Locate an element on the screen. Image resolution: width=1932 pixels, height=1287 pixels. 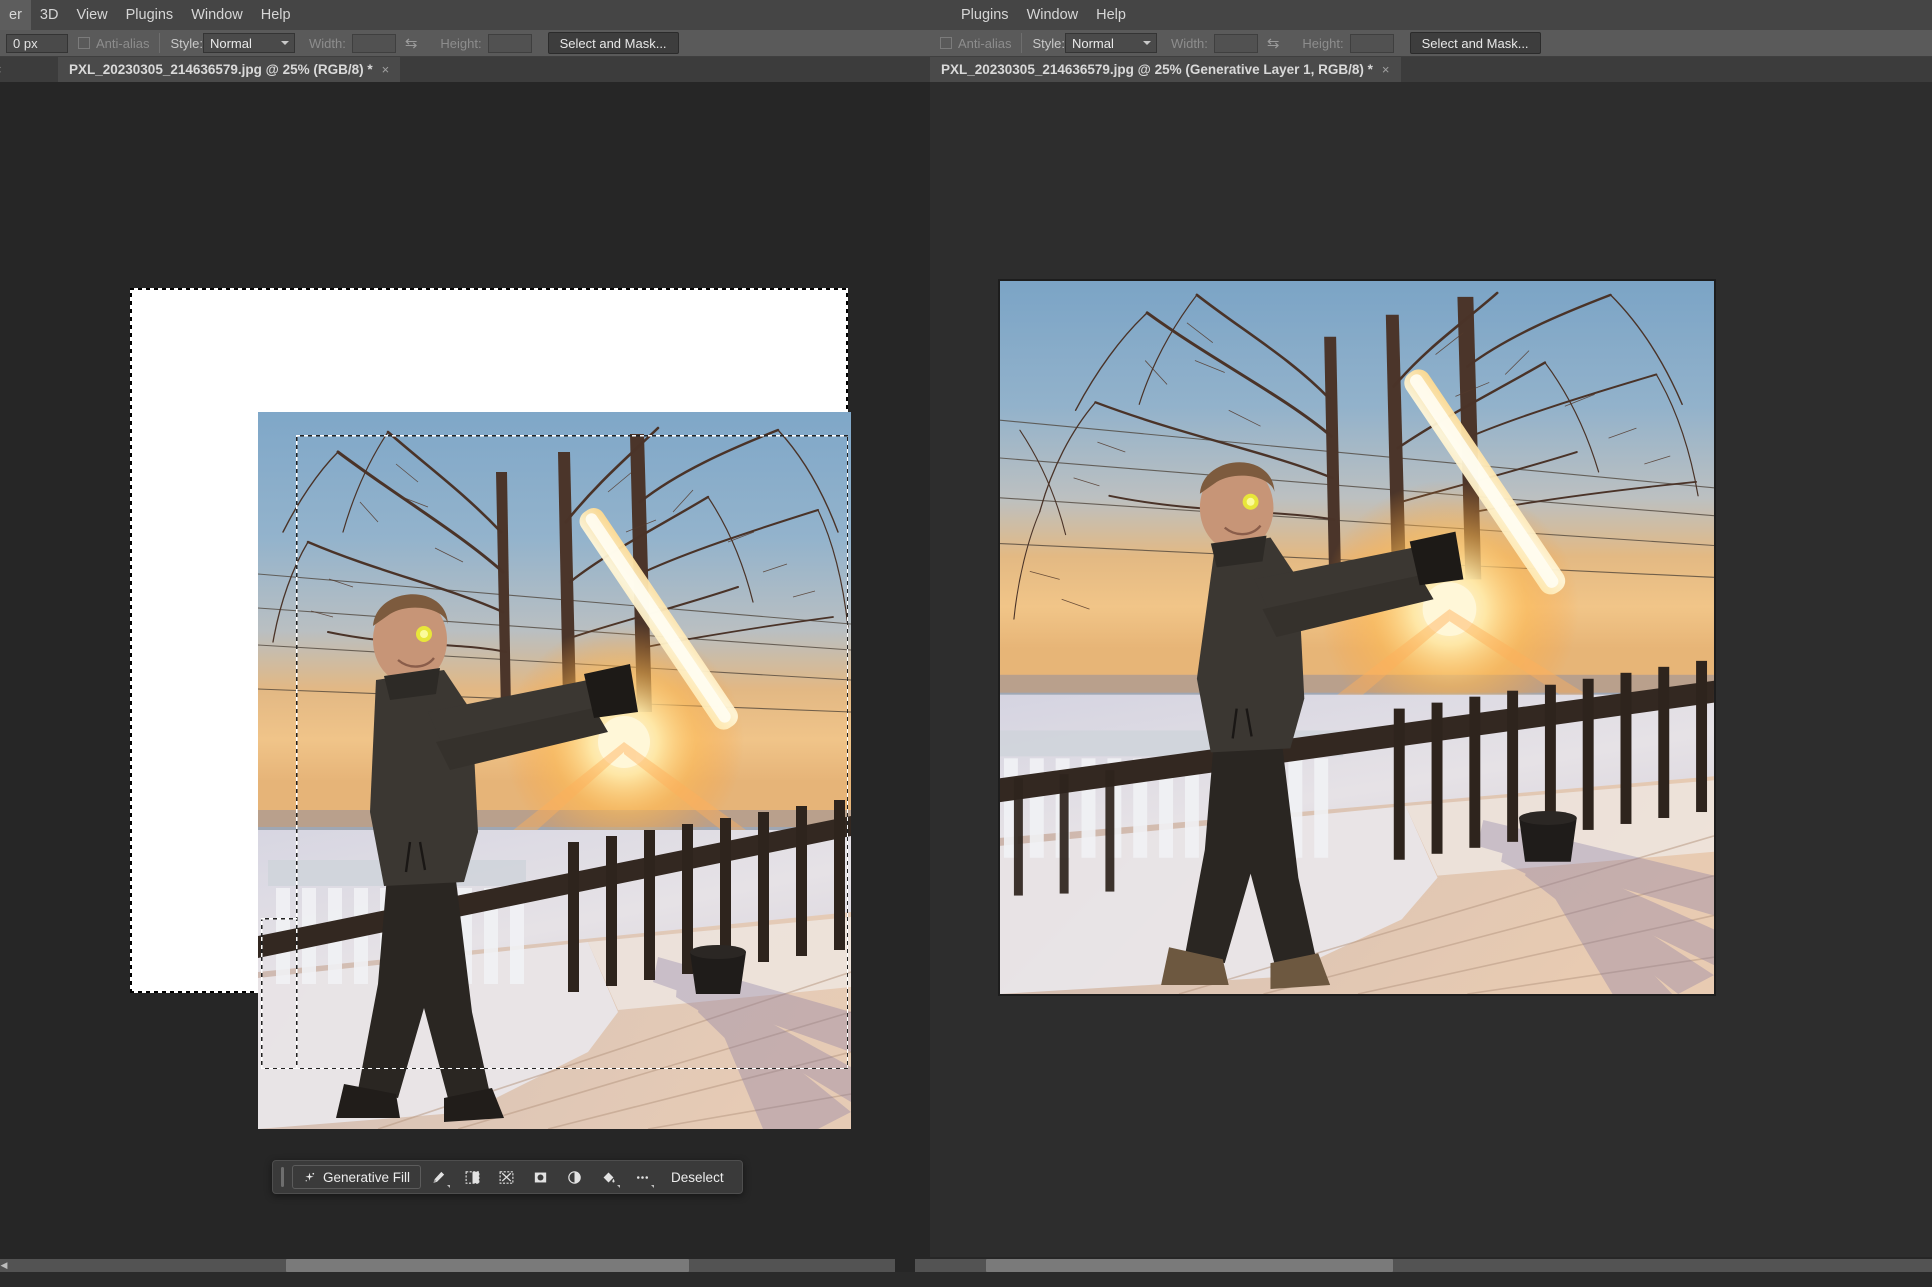
height-input-right is located at coordinates (1371, 43).